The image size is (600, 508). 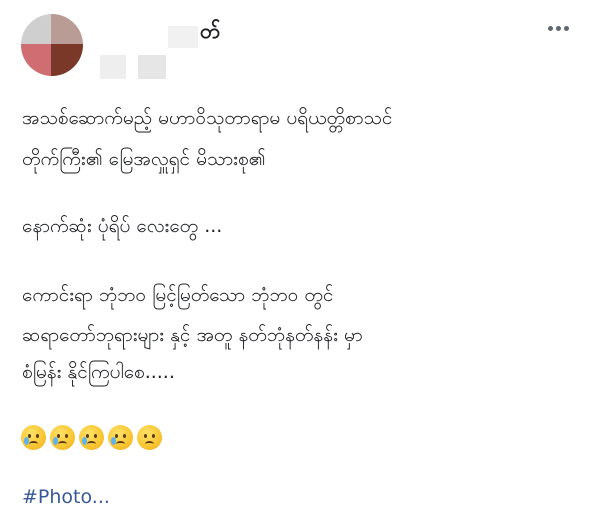 I want to click on post-text-line: တိုက်ကြီး၏ မြေအလှူရှင် မိသားစု၏, so click(x=144, y=159).